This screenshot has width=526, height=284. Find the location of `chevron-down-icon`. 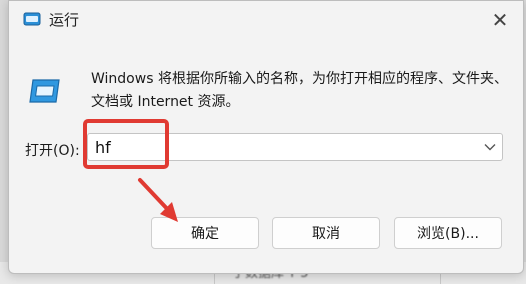

chevron-down-icon is located at coordinates (490, 147).